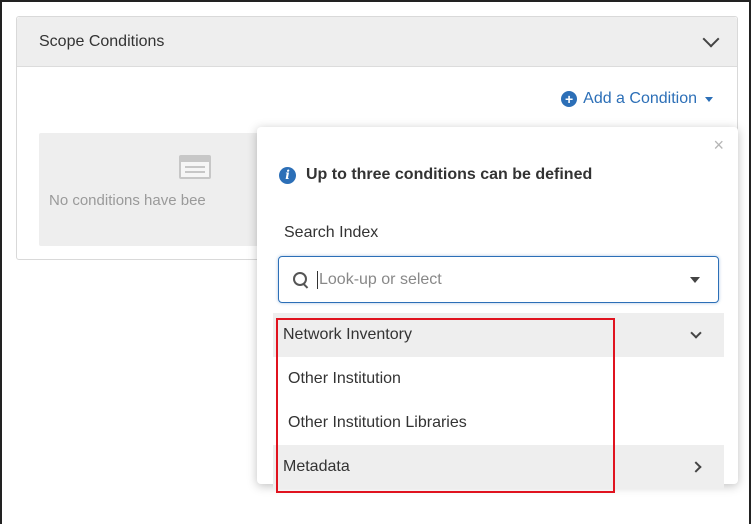 The height and width of the screenshot is (524, 755). I want to click on search-input-placeholder: Look-up or select, so click(504, 280).